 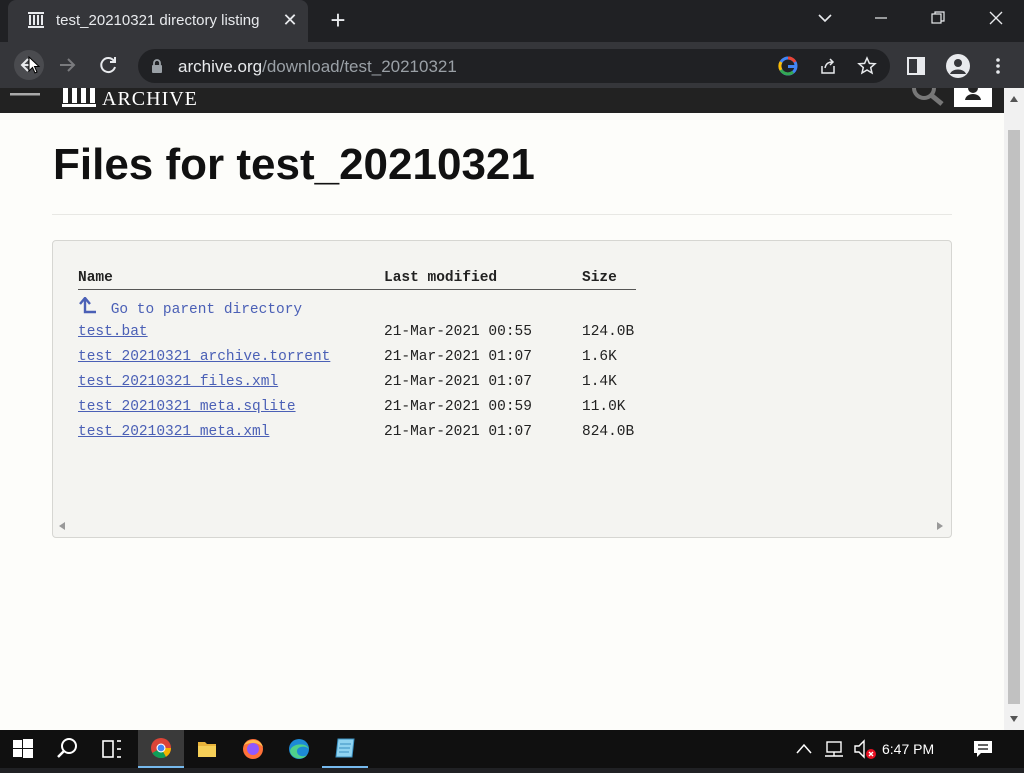 What do you see at coordinates (87, 305) in the screenshot?
I see `up-arrow-icon` at bounding box center [87, 305].